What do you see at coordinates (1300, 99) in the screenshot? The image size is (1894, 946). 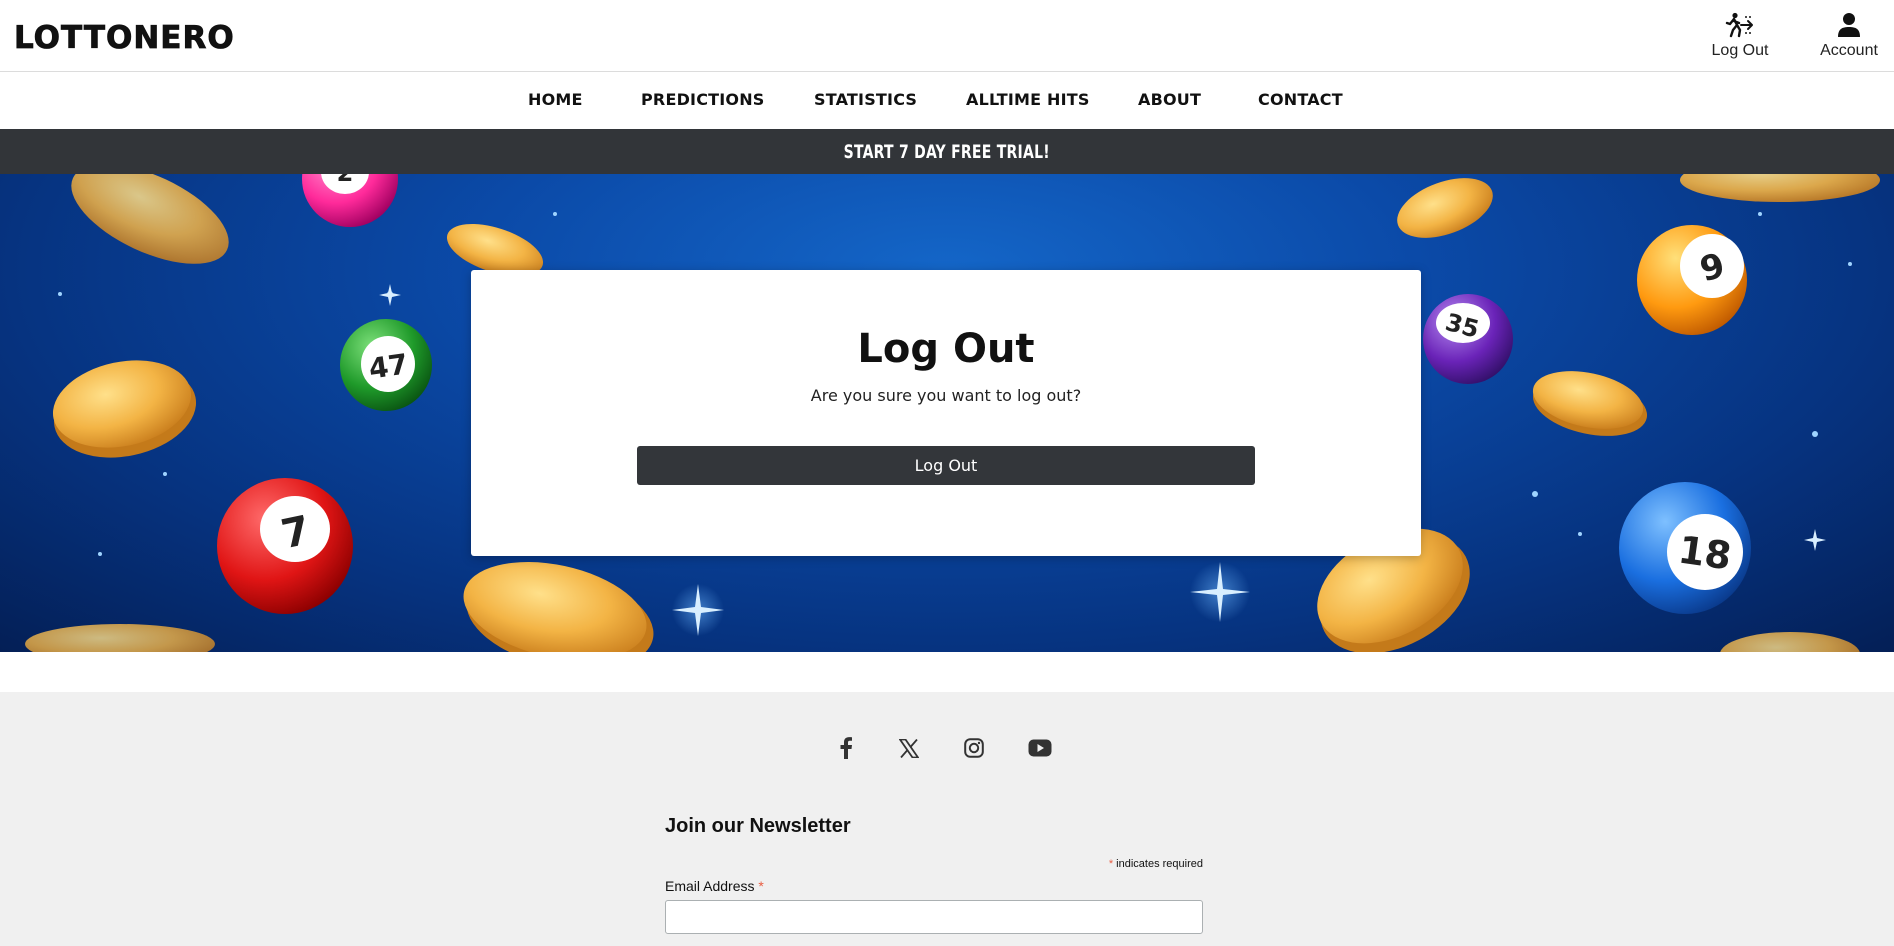 I see `nav-item-contact: CONTACT` at bounding box center [1300, 99].